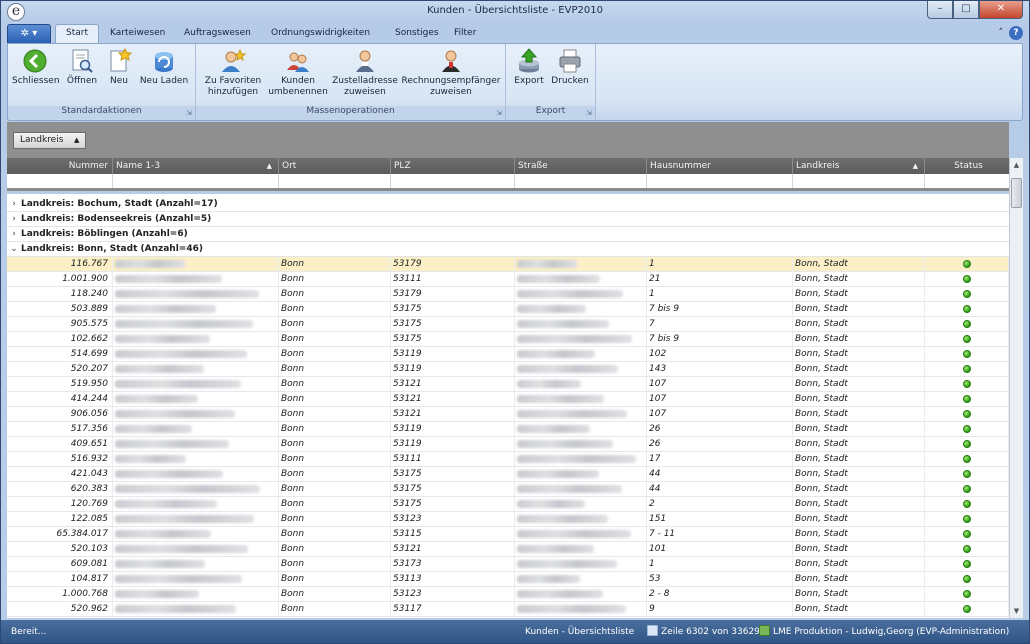 This screenshot has height=644, width=1030. What do you see at coordinates (417, 33) in the screenshot?
I see `tab-sonstiges: Sonstiges` at bounding box center [417, 33].